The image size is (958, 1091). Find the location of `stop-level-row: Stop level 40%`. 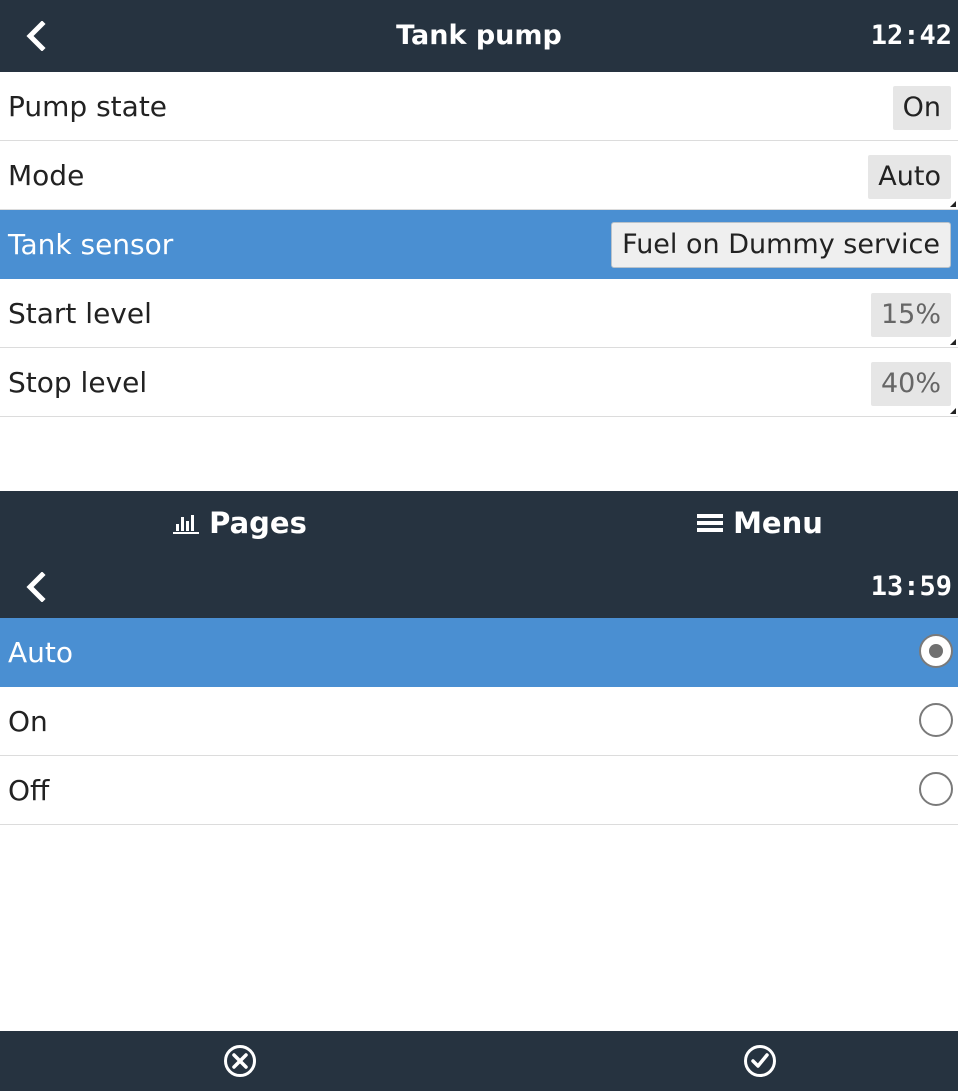

stop-level-row: Stop level 40% is located at coordinates (479, 382).